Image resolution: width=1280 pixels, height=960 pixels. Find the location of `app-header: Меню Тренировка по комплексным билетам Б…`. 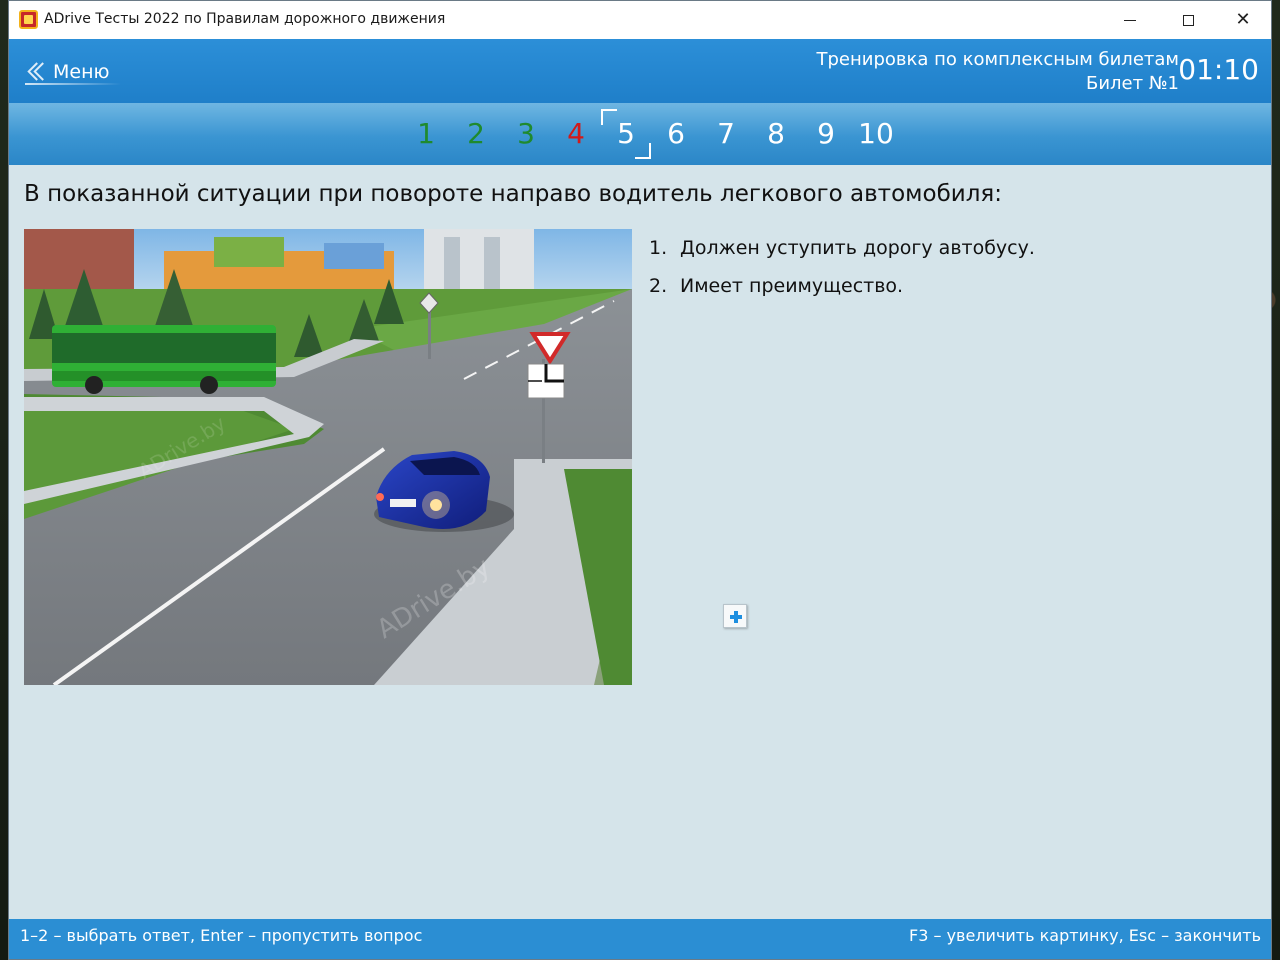

app-header: Меню Тренировка по комплексным билетам Б… is located at coordinates (640, 71).